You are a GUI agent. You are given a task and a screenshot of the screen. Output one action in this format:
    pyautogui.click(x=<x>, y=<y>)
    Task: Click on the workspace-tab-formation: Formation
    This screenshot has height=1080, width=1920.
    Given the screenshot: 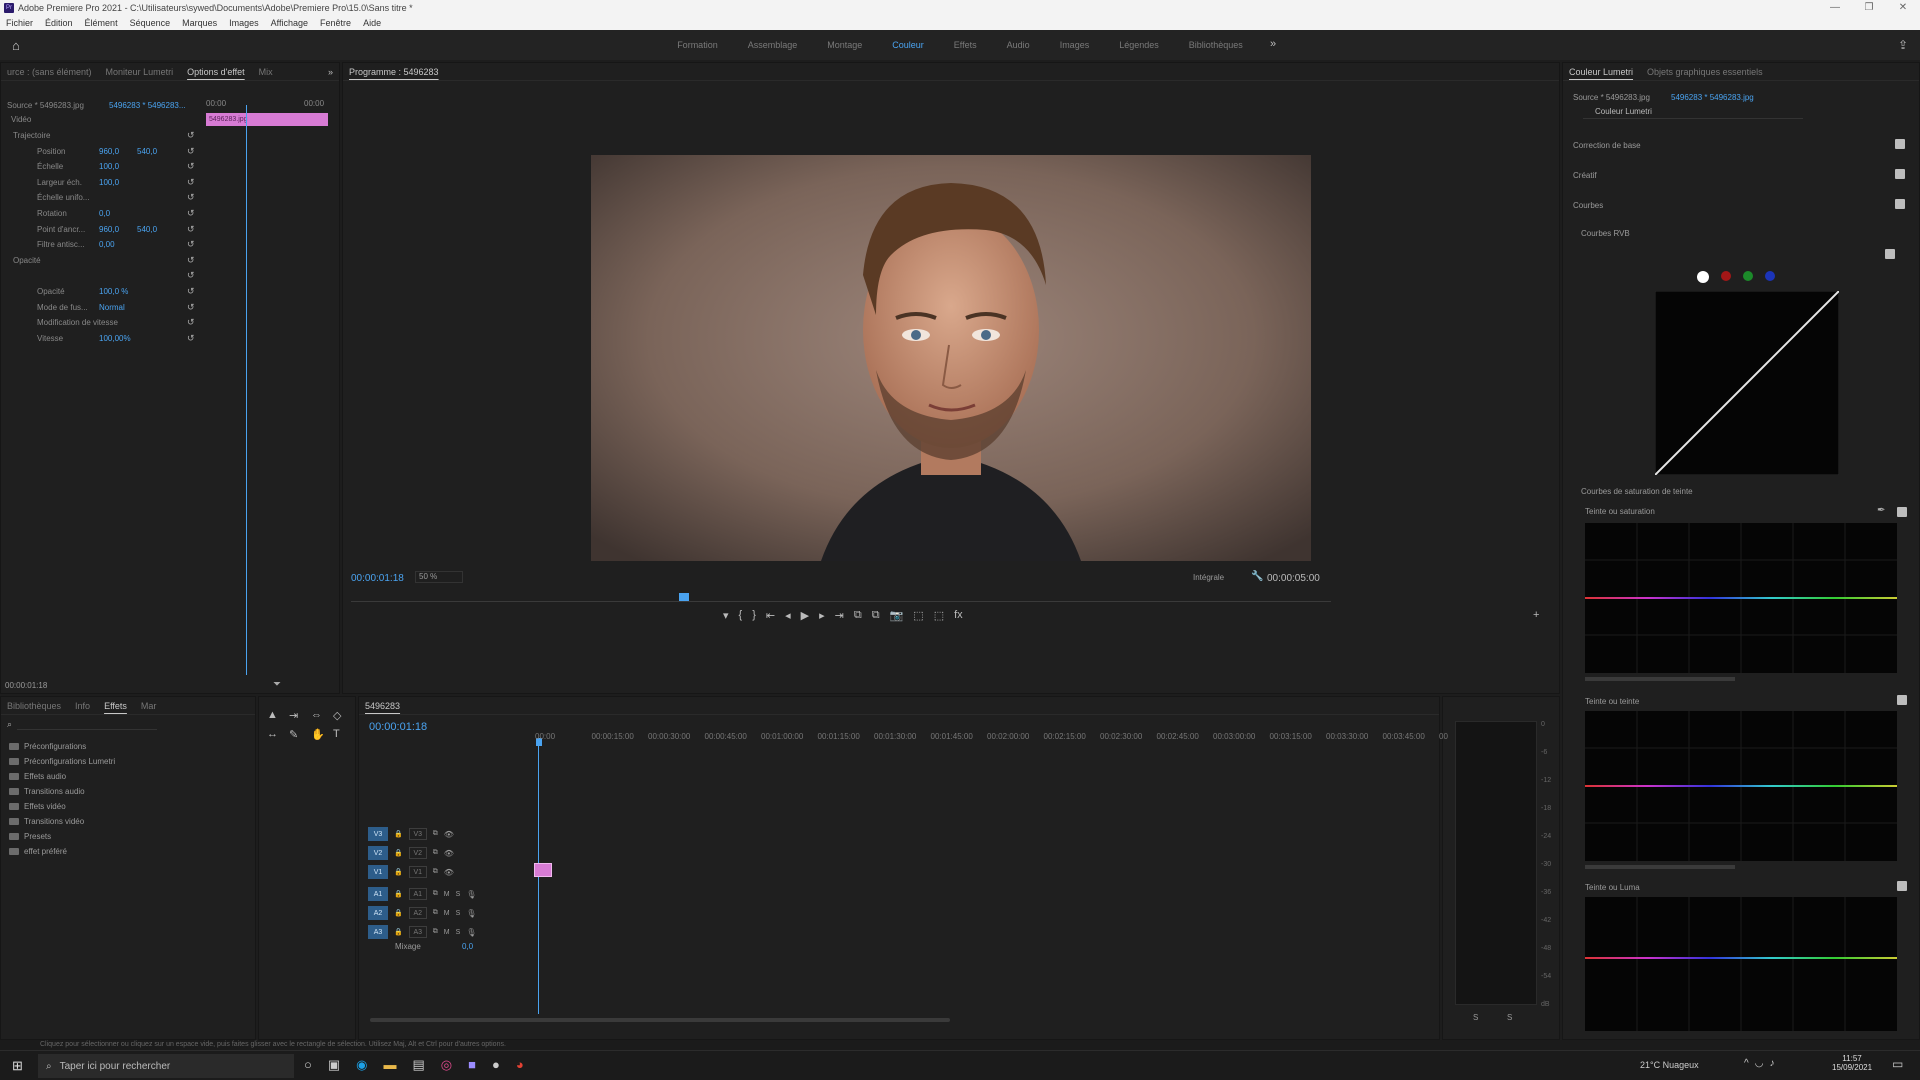 What is the action you would take?
    pyautogui.click(x=697, y=45)
    